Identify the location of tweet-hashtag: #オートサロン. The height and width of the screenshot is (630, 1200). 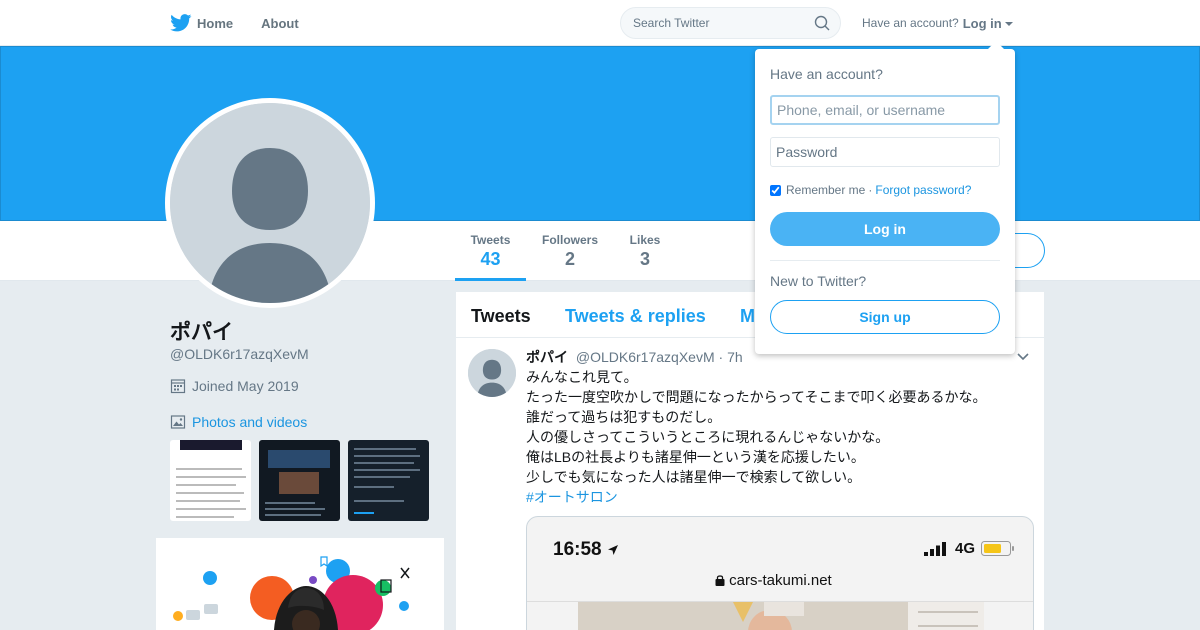
(776, 497).